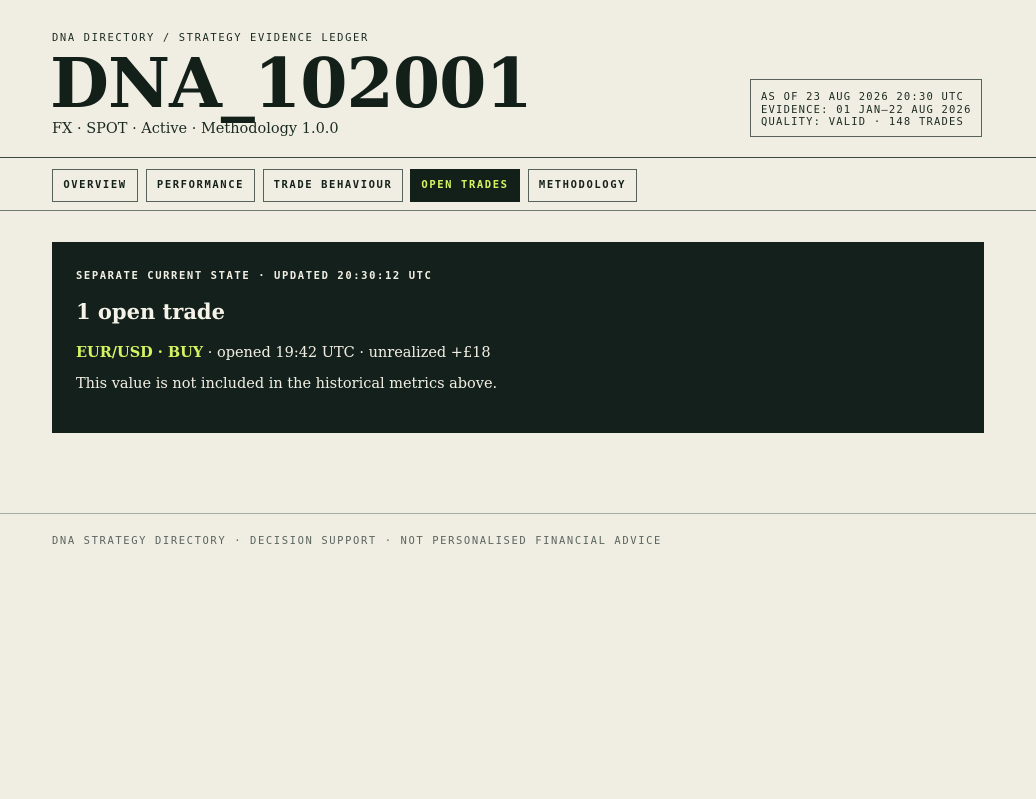  Describe the element at coordinates (333, 185) in the screenshot. I see `tab-trade-behaviour: TRADE BEHAVIOUR` at that location.